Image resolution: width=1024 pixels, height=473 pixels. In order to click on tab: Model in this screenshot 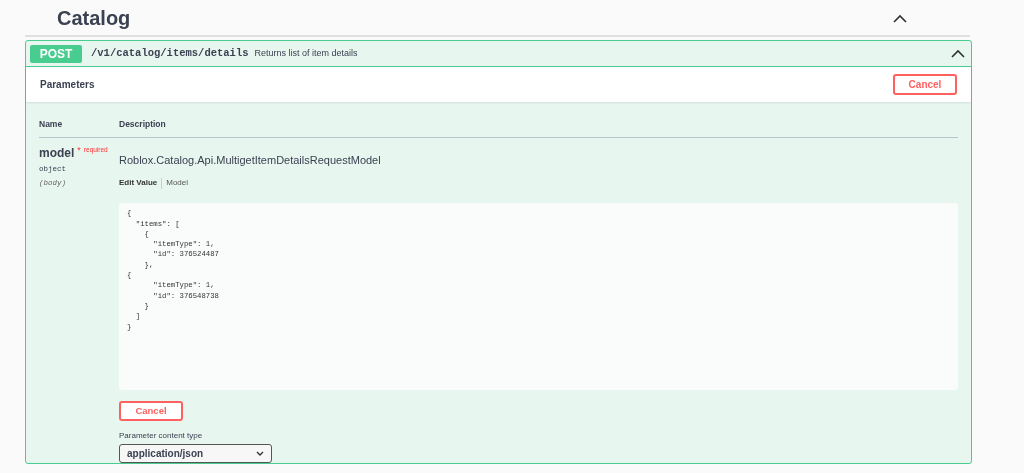, I will do `click(177, 183)`.